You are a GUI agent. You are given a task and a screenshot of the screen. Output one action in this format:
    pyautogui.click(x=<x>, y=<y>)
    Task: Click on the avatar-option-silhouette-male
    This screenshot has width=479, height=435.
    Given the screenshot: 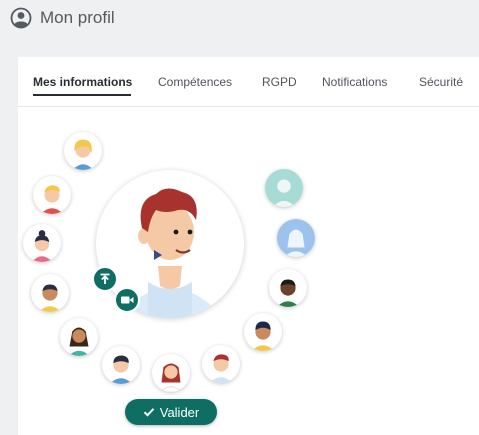 What is the action you would take?
    pyautogui.click(x=284, y=188)
    